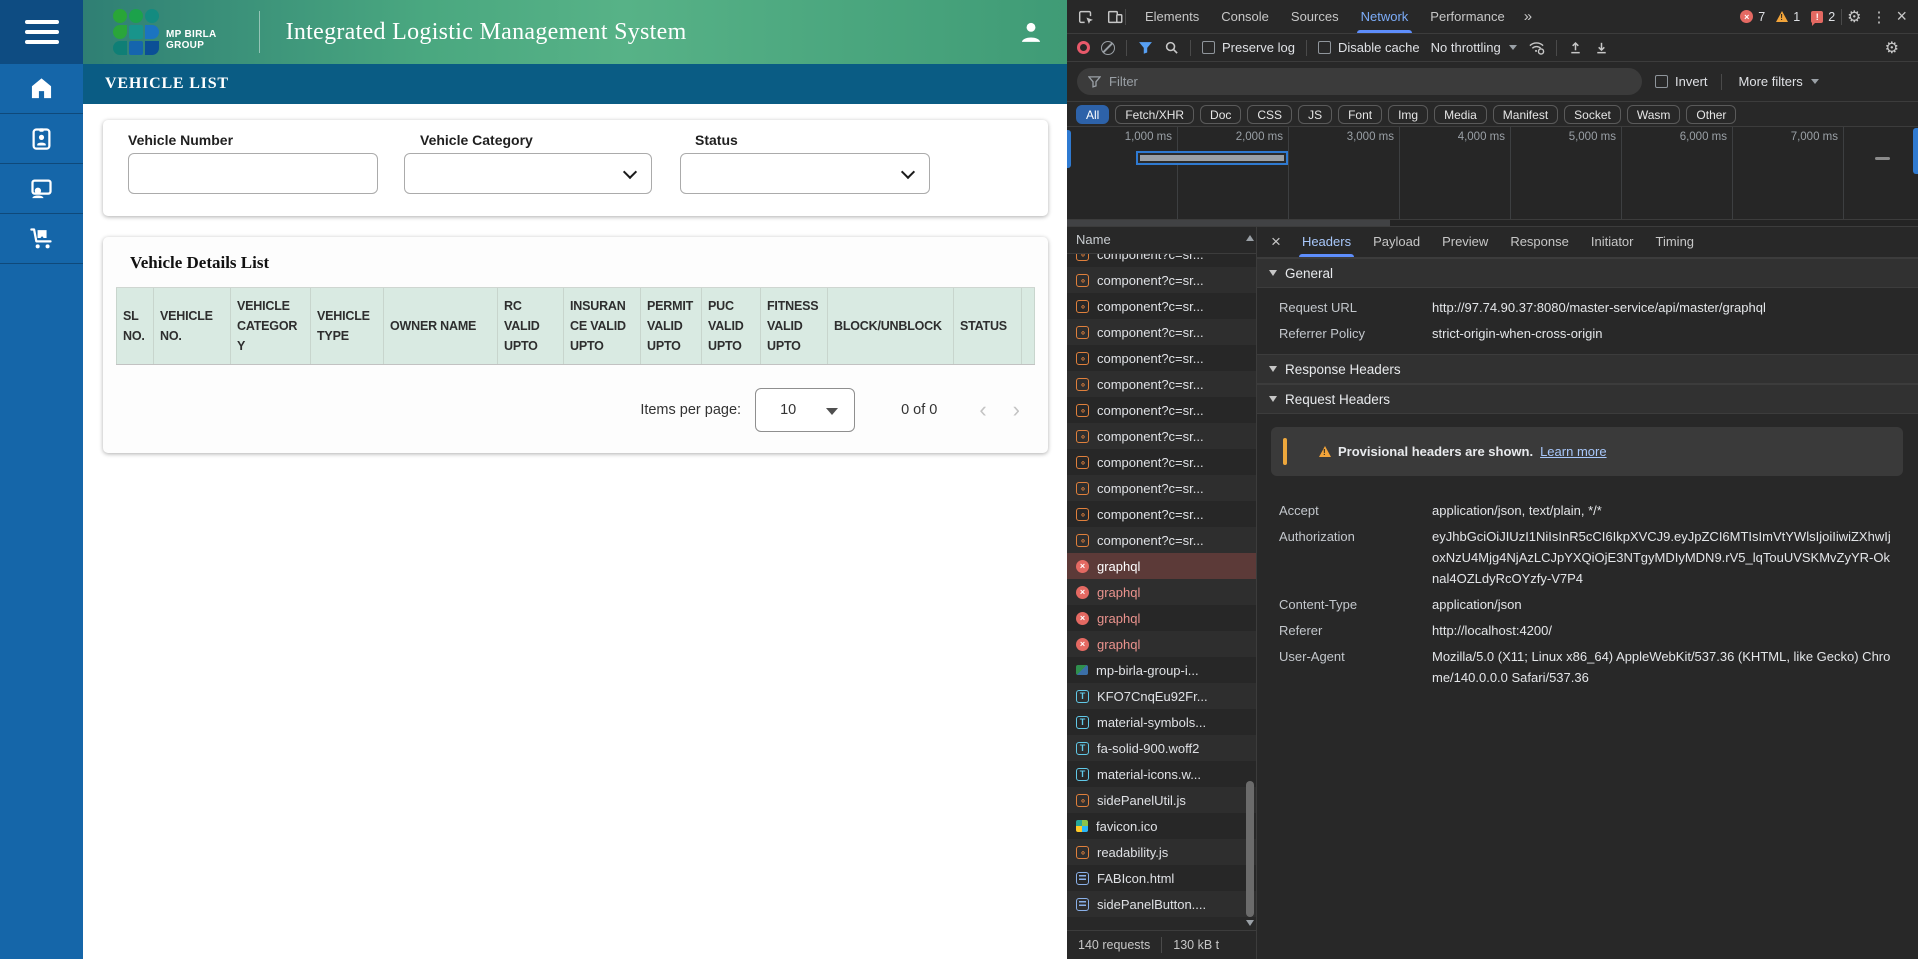 The height and width of the screenshot is (959, 1918). I want to click on type-filter-chip: Socket, so click(1592, 114).